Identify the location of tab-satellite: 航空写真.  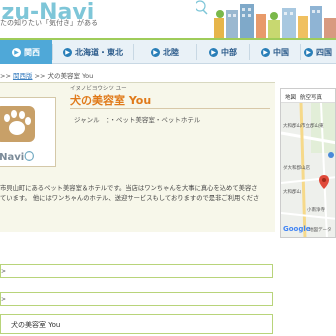
(309, 95).